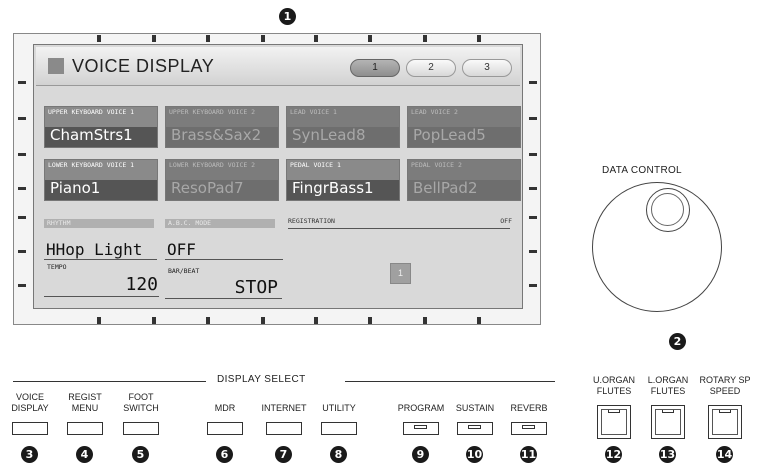 The image size is (760, 468). Describe the element at coordinates (284, 428) in the screenshot. I see `internet-button` at that location.